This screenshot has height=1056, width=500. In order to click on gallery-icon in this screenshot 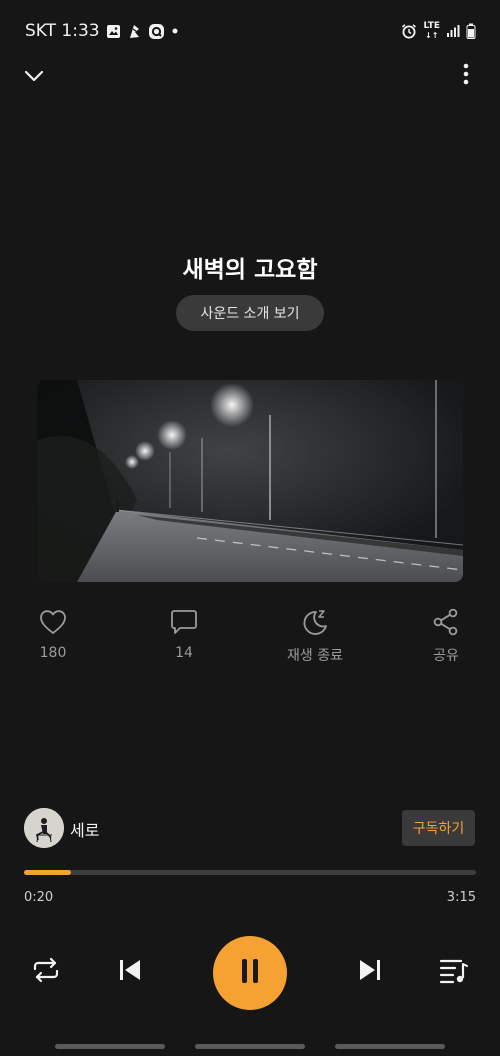, I will do `click(113, 31)`.